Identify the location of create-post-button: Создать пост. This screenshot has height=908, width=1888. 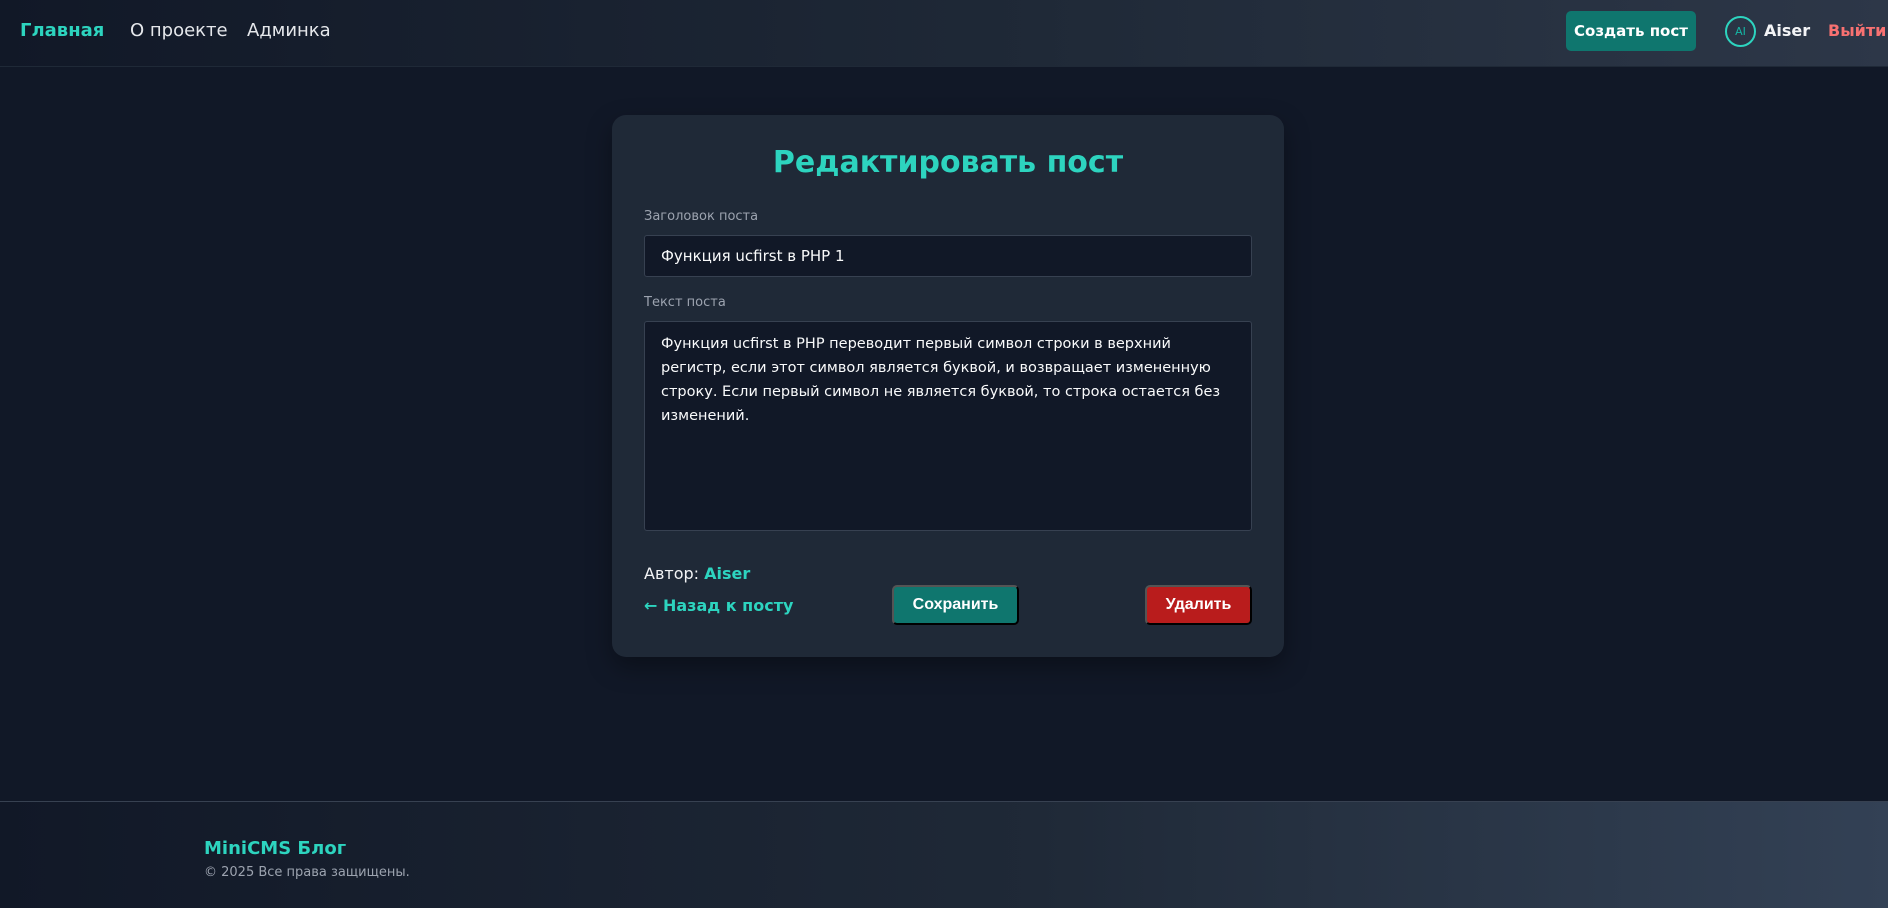
(1631, 31).